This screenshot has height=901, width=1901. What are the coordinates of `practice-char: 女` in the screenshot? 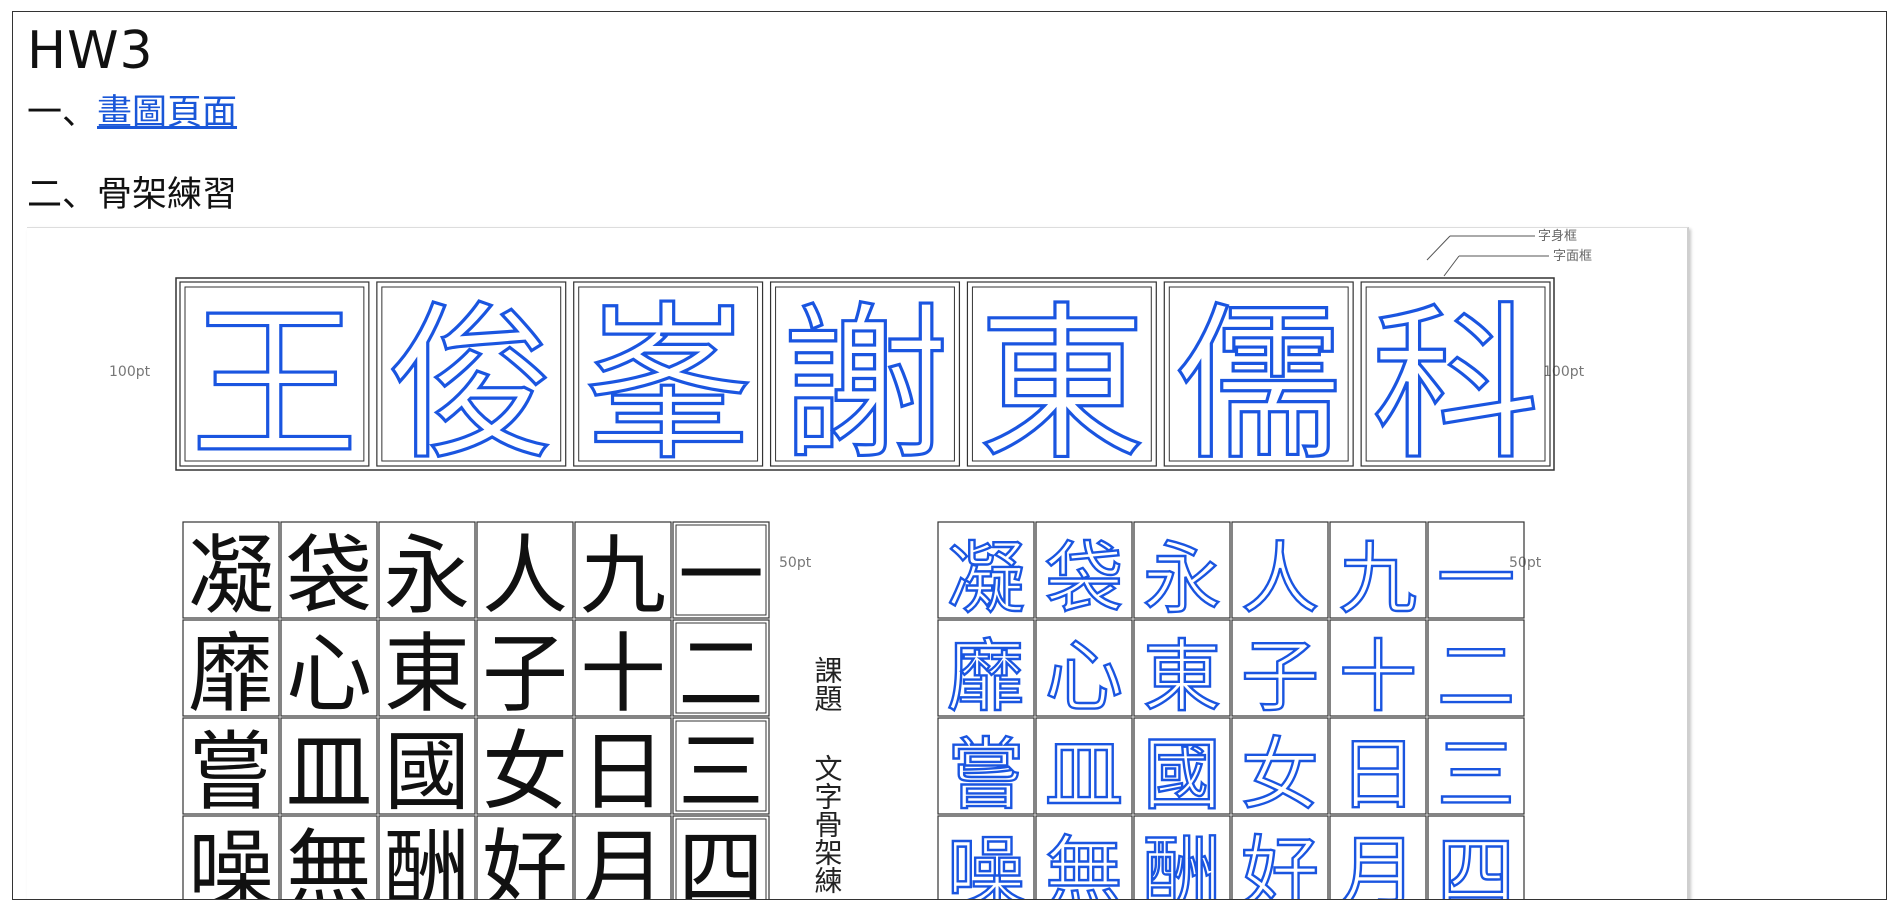 It's located at (1280, 775).